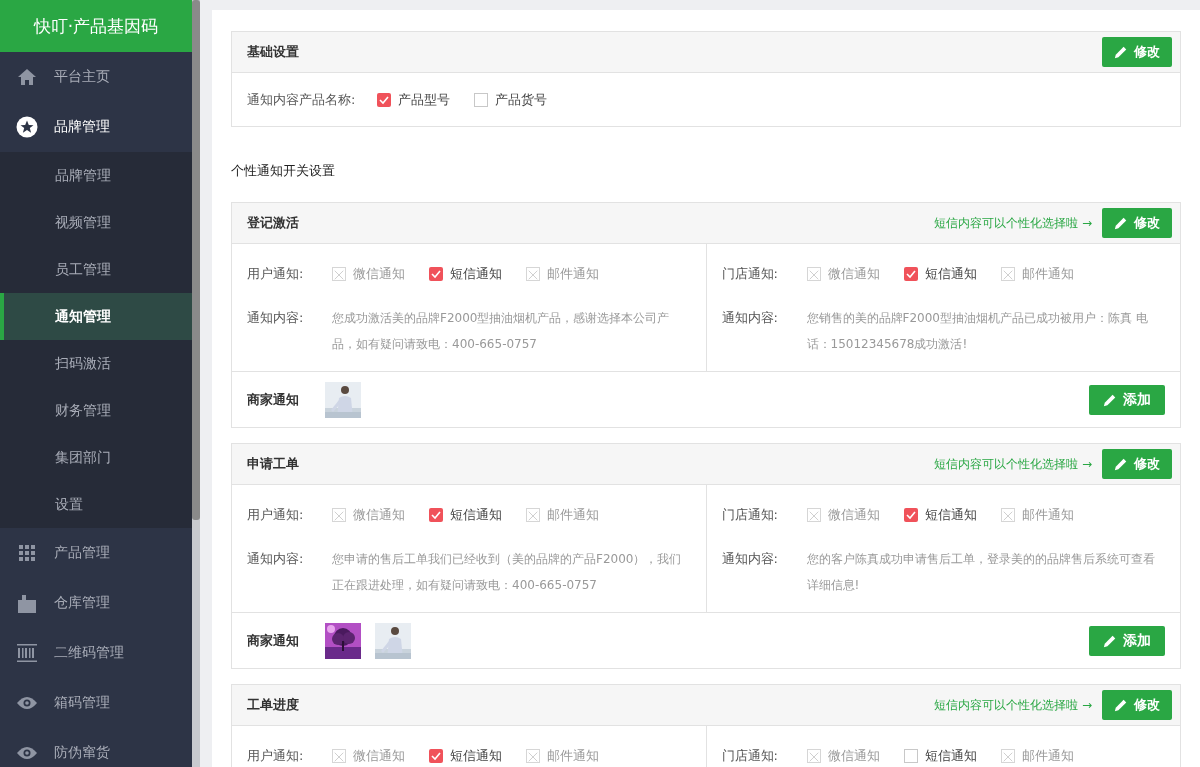 This screenshot has height=767, width=1200. Describe the element at coordinates (96, 26) in the screenshot. I see `app-logo: 快叮·产品基因码` at that location.